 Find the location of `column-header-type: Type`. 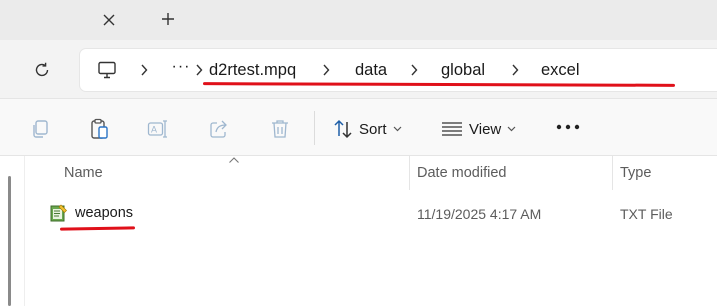

column-header-type: Type is located at coordinates (635, 173).